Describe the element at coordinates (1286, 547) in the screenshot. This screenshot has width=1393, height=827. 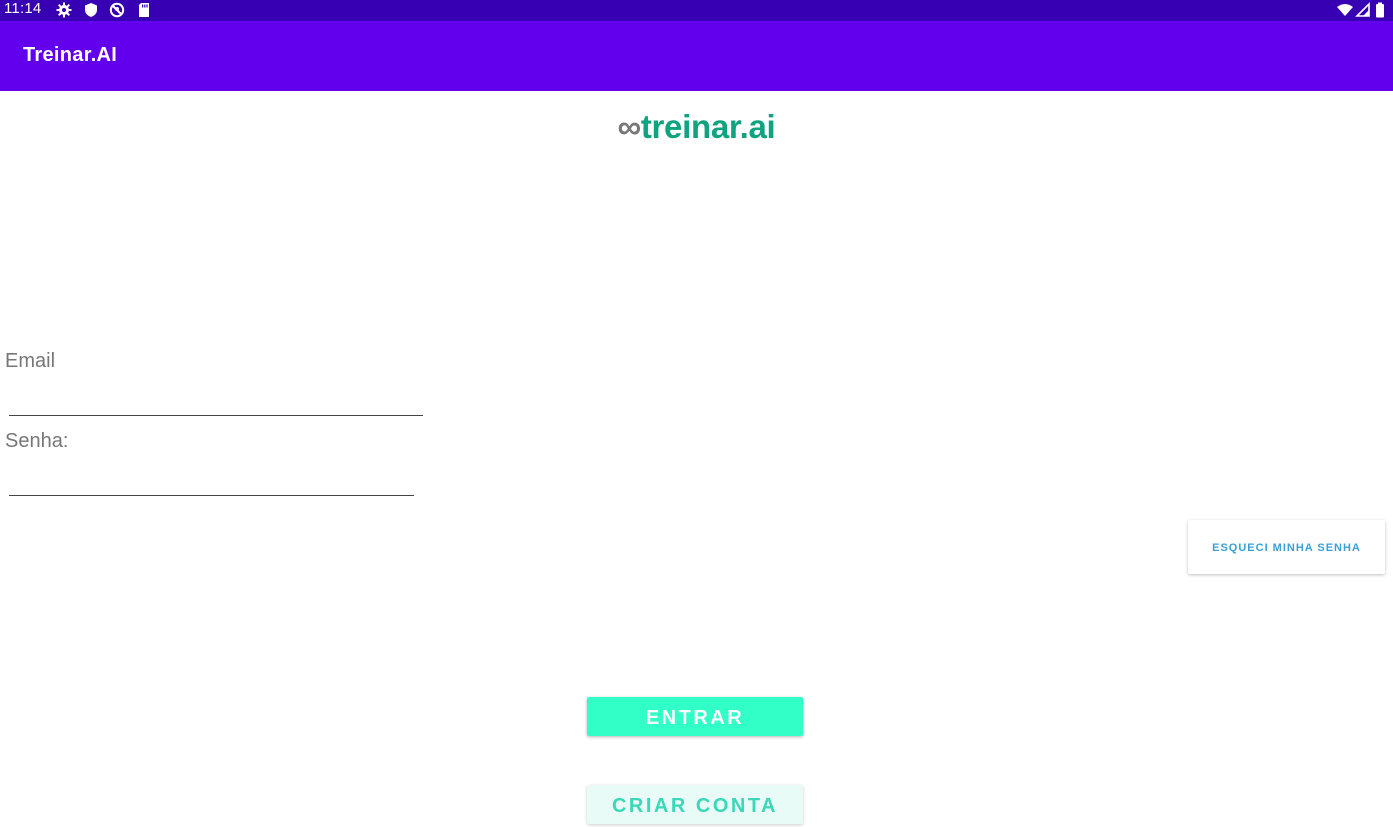
I see `forgot-password-button: ESQUECI MINHA SENHA` at that location.